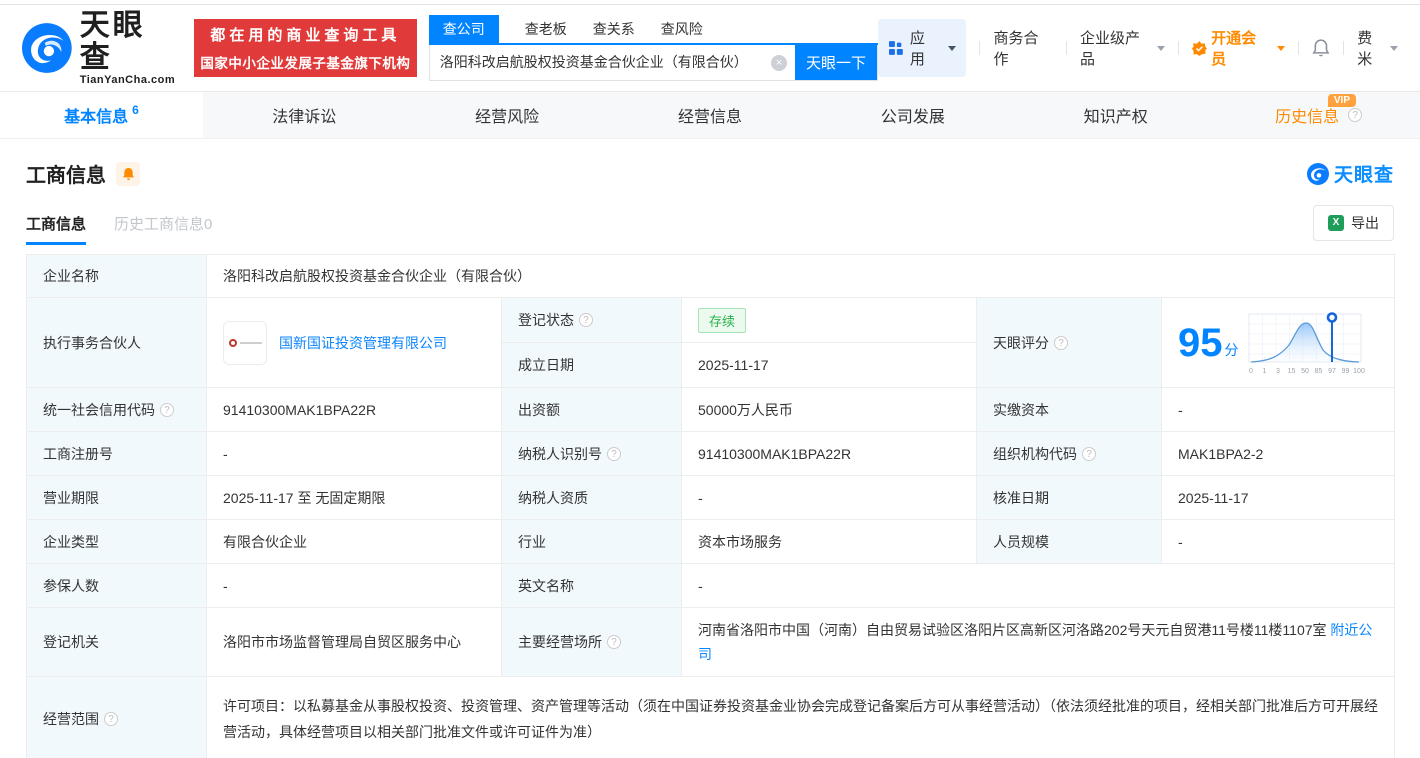  I want to click on table-row: 企业类型 有限合伙企业 行业 资本市场服务 人员规模 -, so click(711, 541).